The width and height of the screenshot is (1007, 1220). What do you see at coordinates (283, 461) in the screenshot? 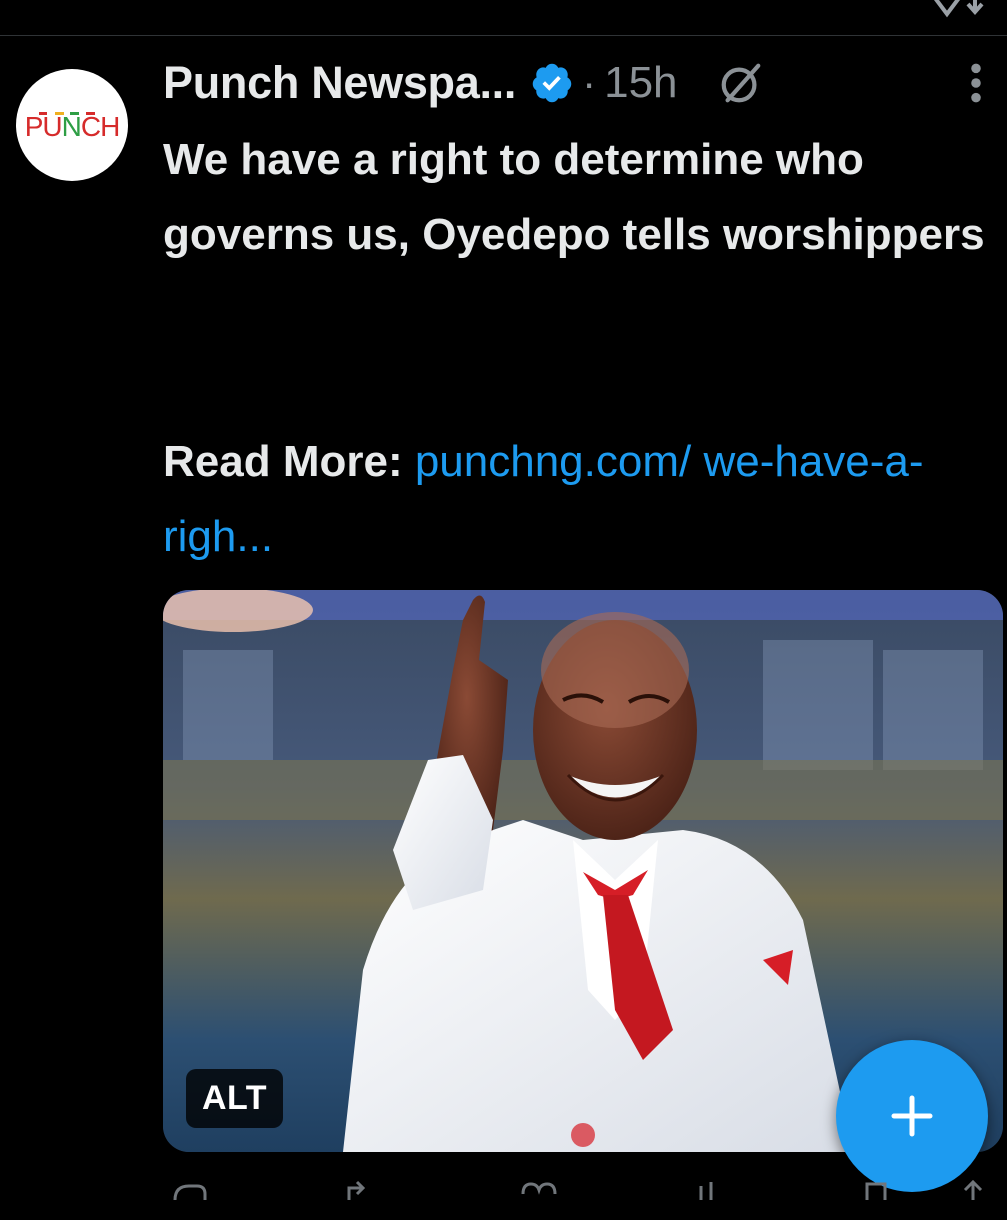
I see `read-more-label: Read More:` at bounding box center [283, 461].